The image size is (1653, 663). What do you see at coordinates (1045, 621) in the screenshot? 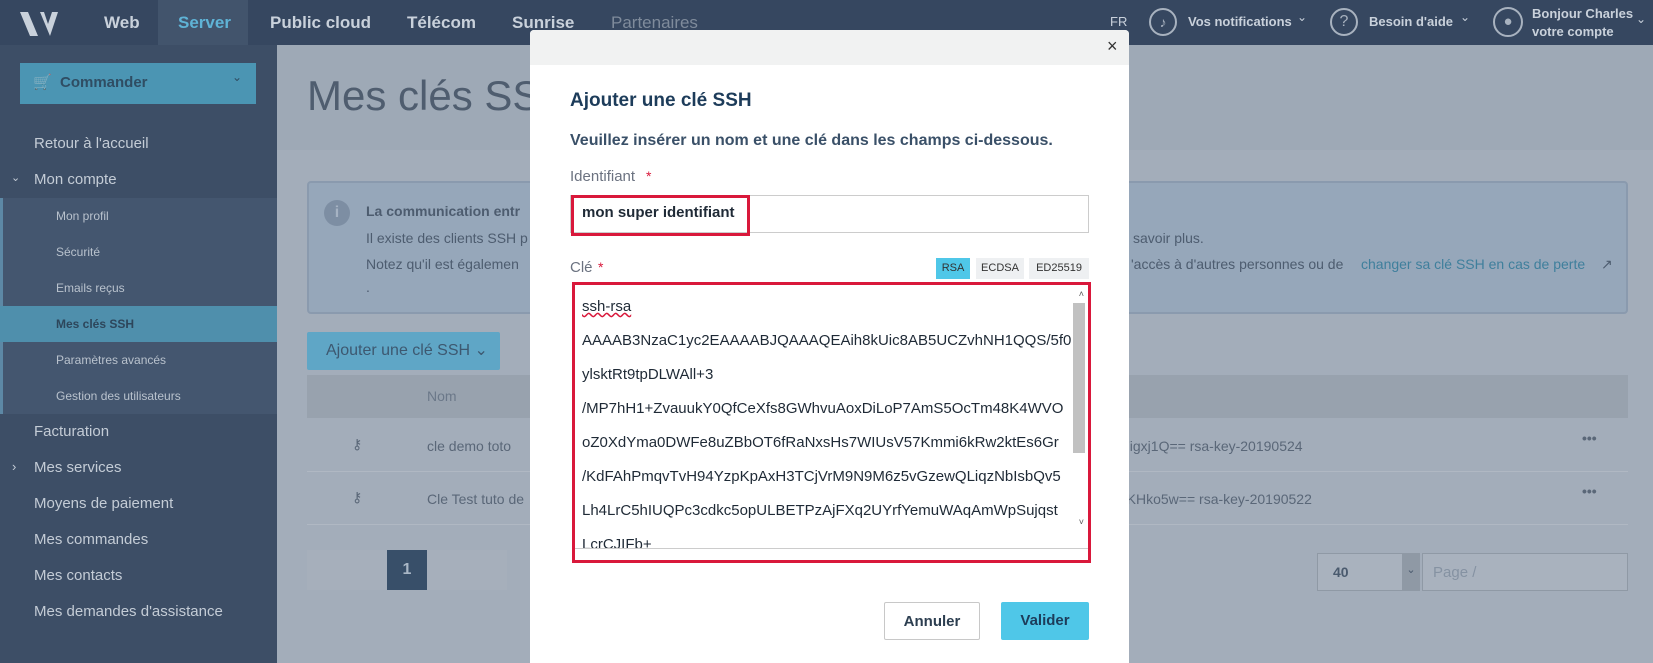
I see `submit-button: Valider` at bounding box center [1045, 621].